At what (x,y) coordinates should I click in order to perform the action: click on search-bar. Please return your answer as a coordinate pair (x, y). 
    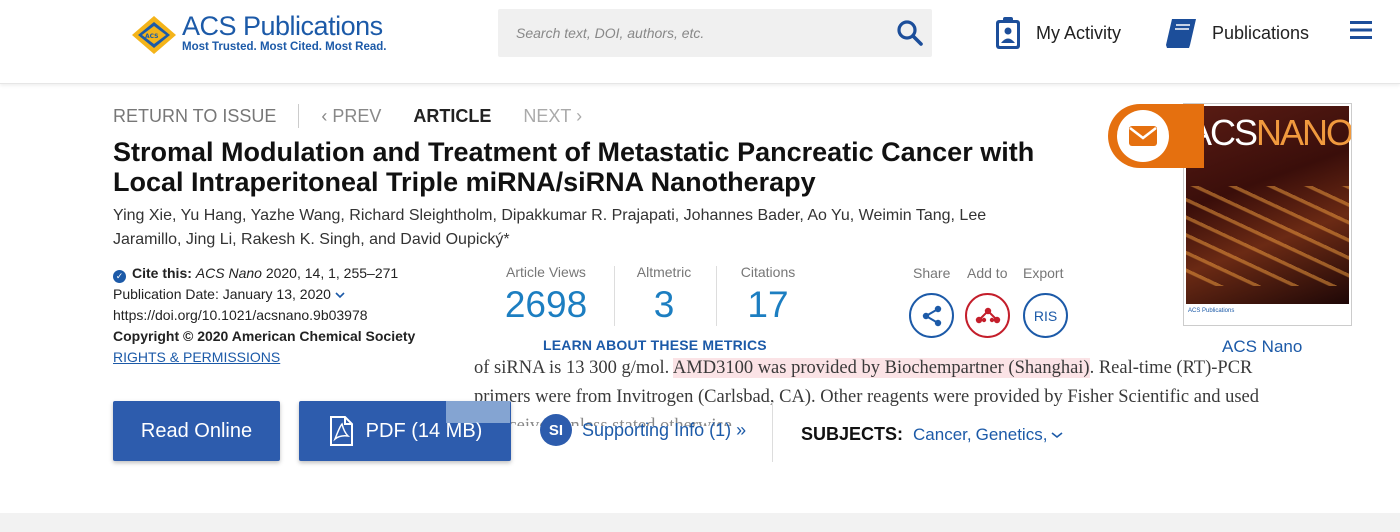
    Looking at the image, I should click on (715, 33).